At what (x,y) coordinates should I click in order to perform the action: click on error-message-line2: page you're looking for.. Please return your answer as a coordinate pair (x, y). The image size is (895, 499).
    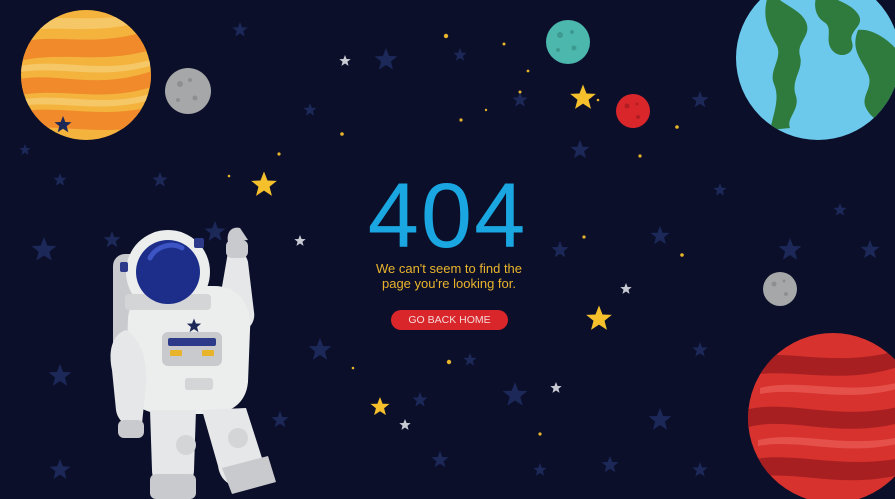
    Looking at the image, I should click on (449, 283).